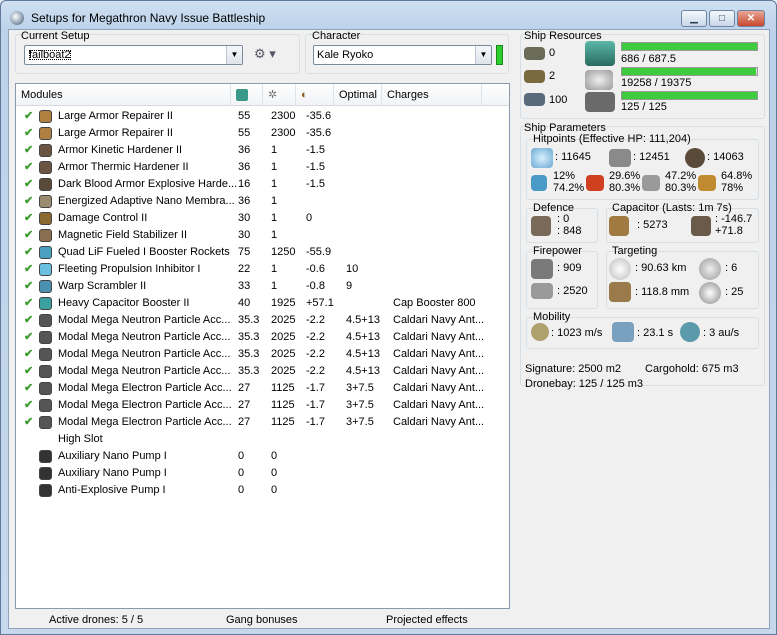 The image size is (777, 635). Describe the element at coordinates (427, 620) in the screenshot. I see `projected-effects-link: Projected effects` at that location.